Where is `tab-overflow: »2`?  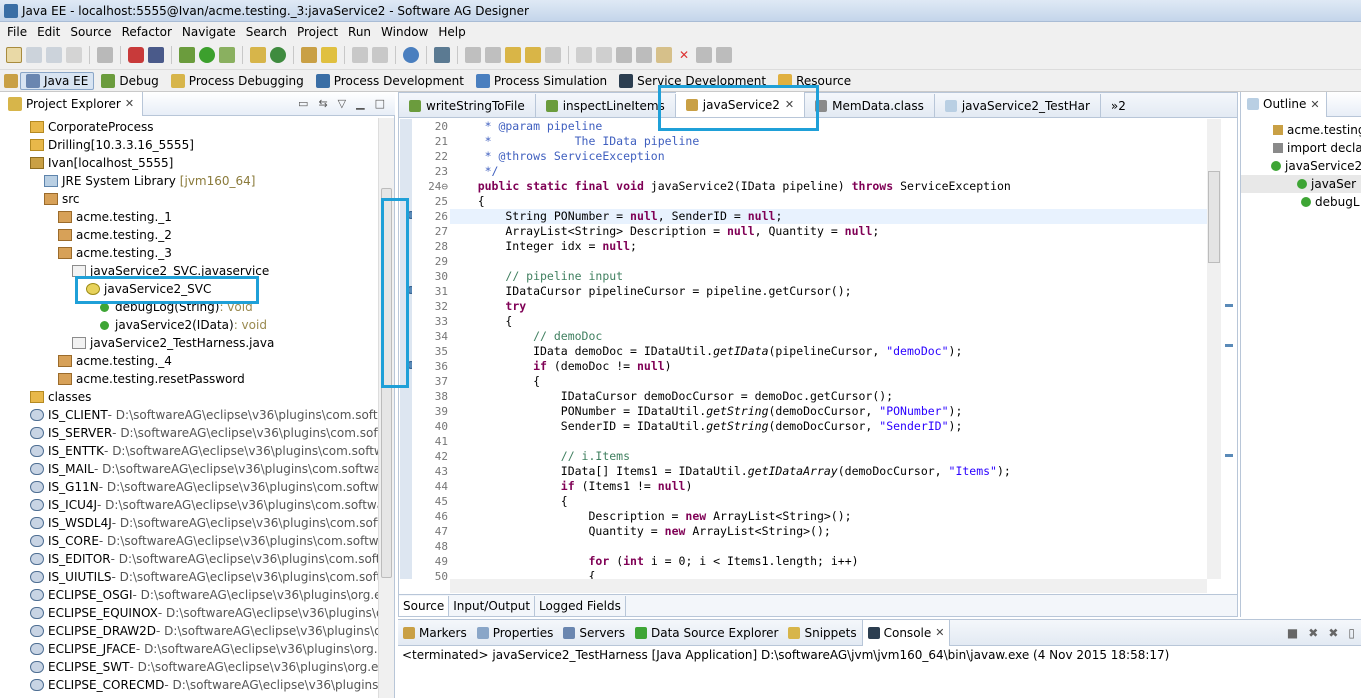 tab-overflow: »2 is located at coordinates (1118, 105).